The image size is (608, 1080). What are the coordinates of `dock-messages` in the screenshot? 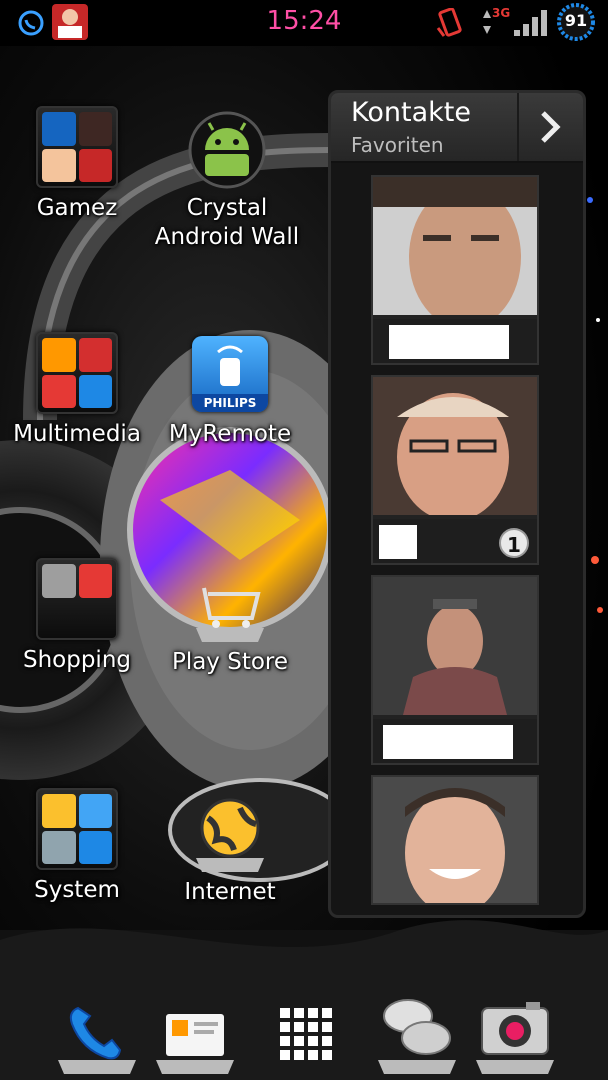 It's located at (417, 1033).